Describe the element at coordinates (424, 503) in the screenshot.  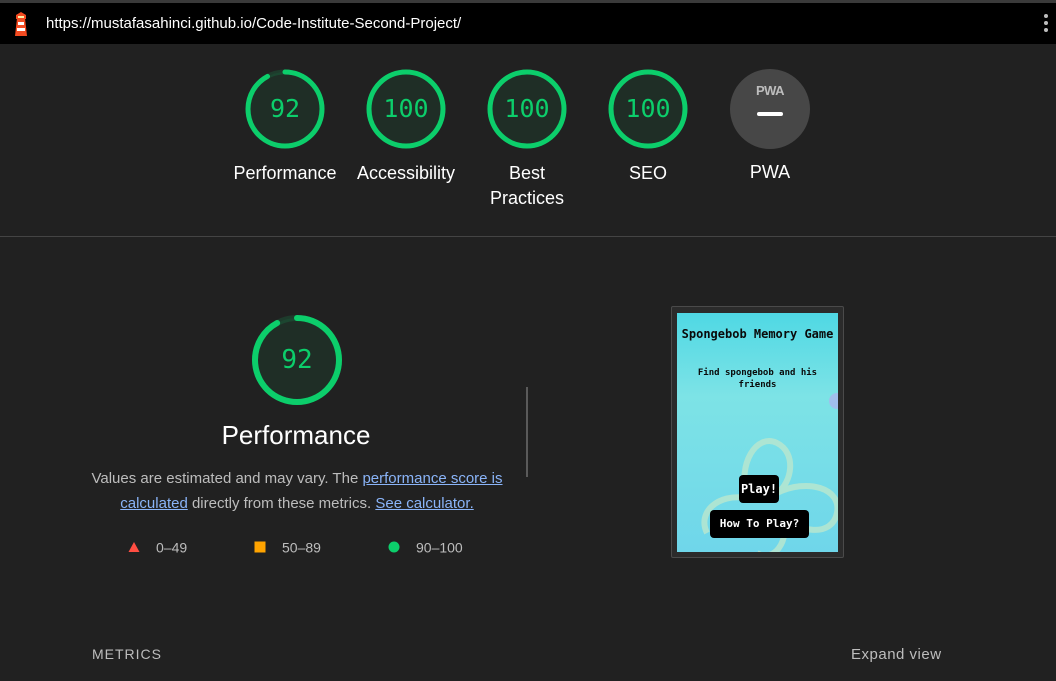
I see `see-calculator-link: See calculator.` at that location.